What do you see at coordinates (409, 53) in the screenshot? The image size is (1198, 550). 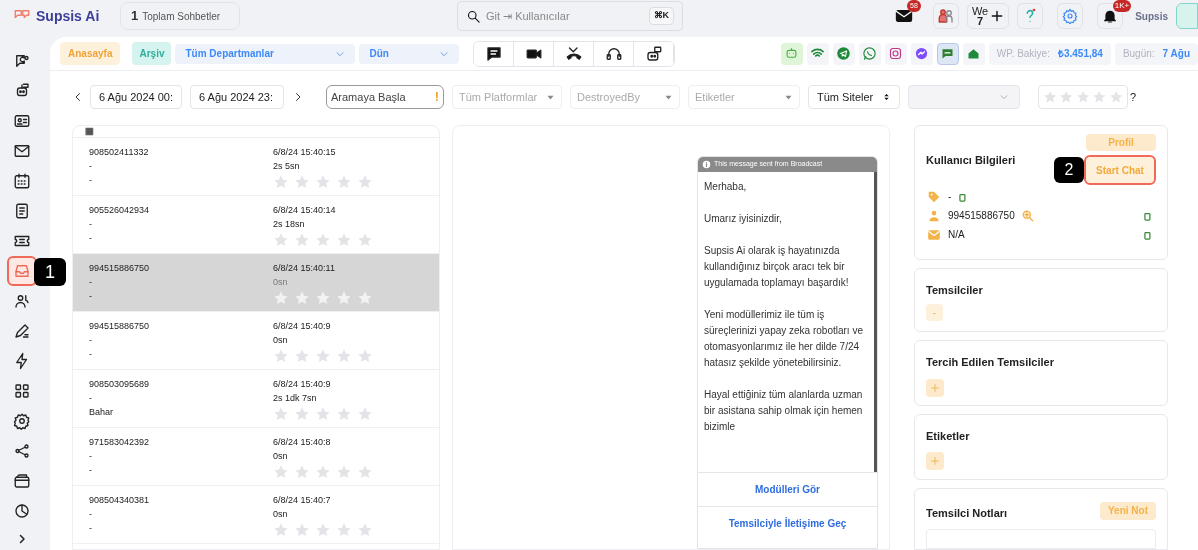 I see `period-dropdown: Dün` at bounding box center [409, 53].